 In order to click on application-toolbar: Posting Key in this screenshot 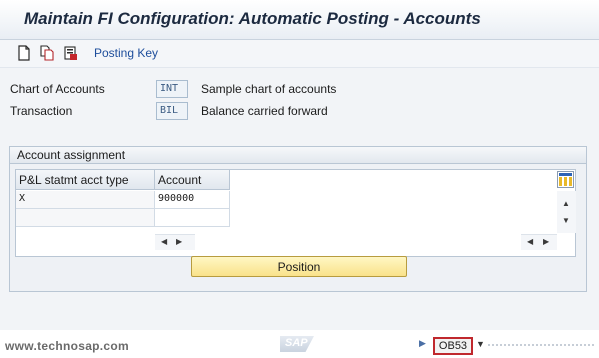, I will do `click(299, 54)`.